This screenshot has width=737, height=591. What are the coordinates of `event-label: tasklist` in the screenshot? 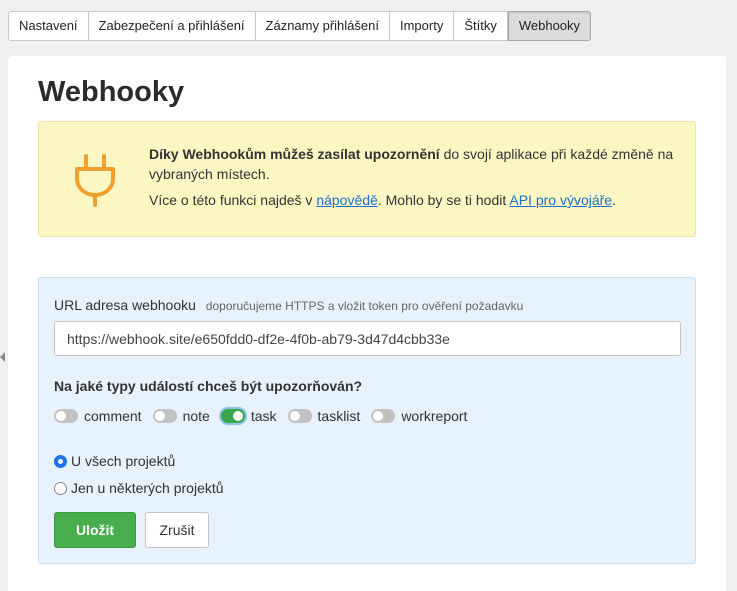 It's located at (339, 416).